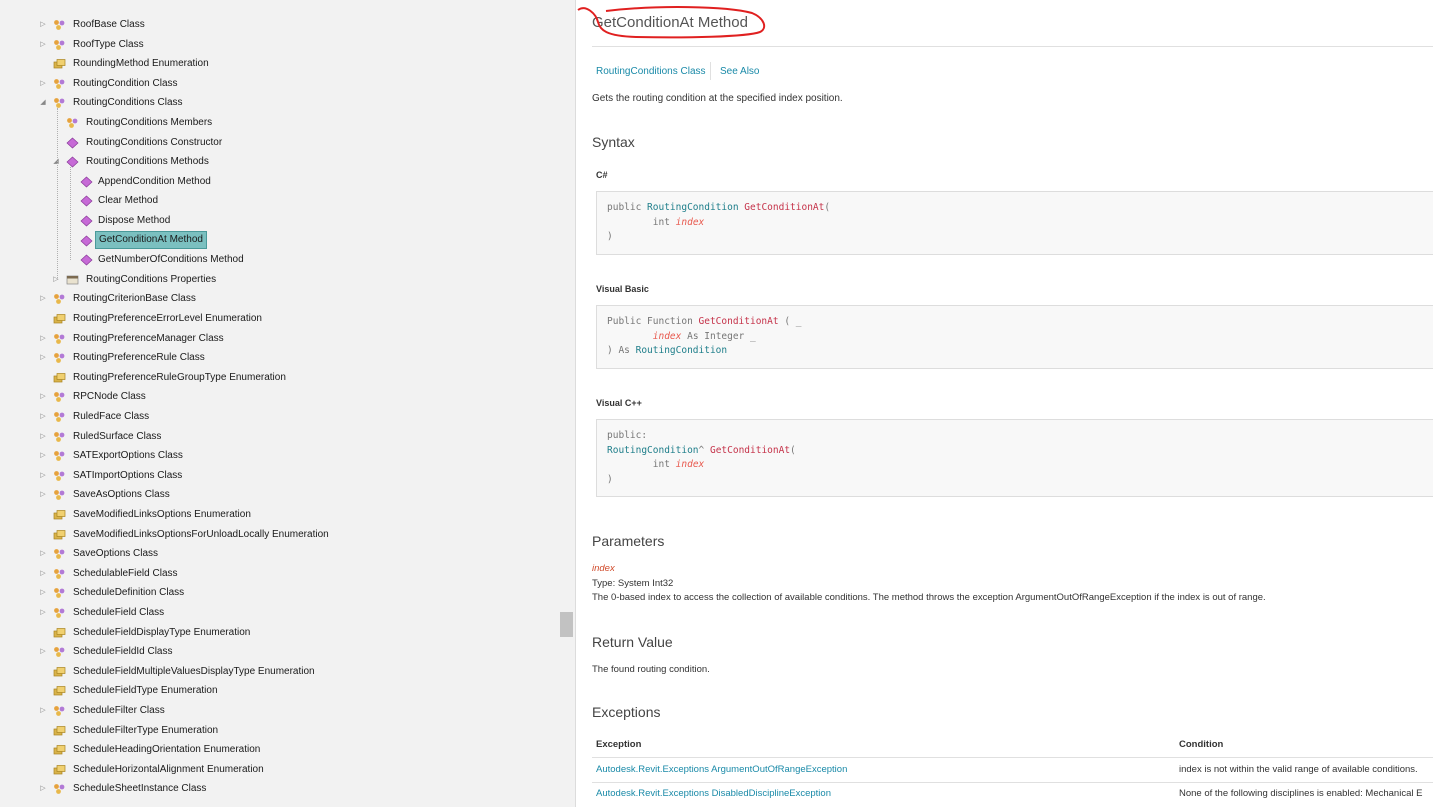 This screenshot has width=1433, height=807. Describe the element at coordinates (280, 711) in the screenshot. I see `tree-item: ▷ ScheduleFilter Class` at that location.